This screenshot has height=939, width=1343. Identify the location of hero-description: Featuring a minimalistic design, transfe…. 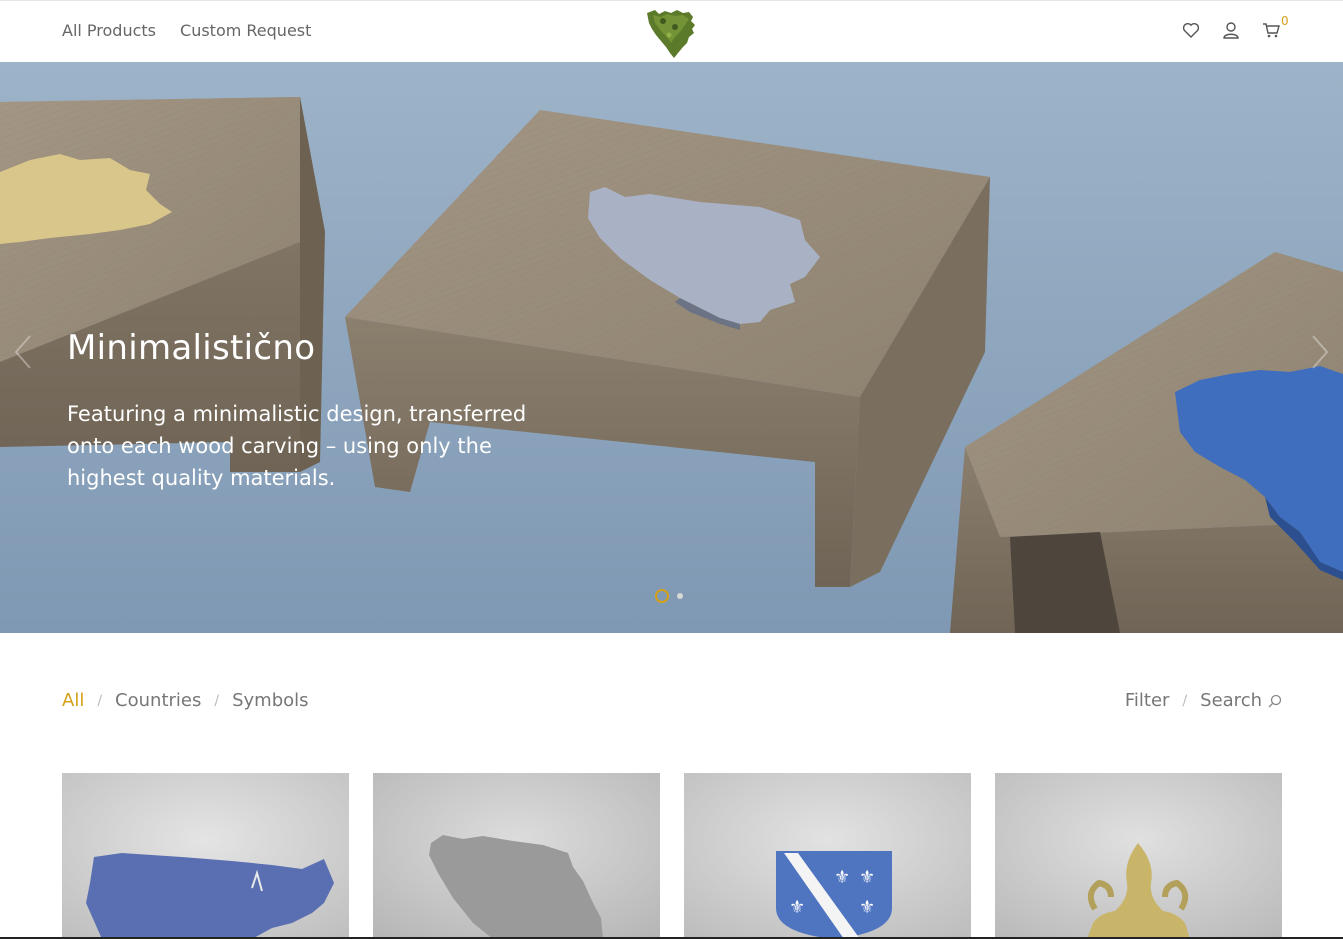
(297, 446).